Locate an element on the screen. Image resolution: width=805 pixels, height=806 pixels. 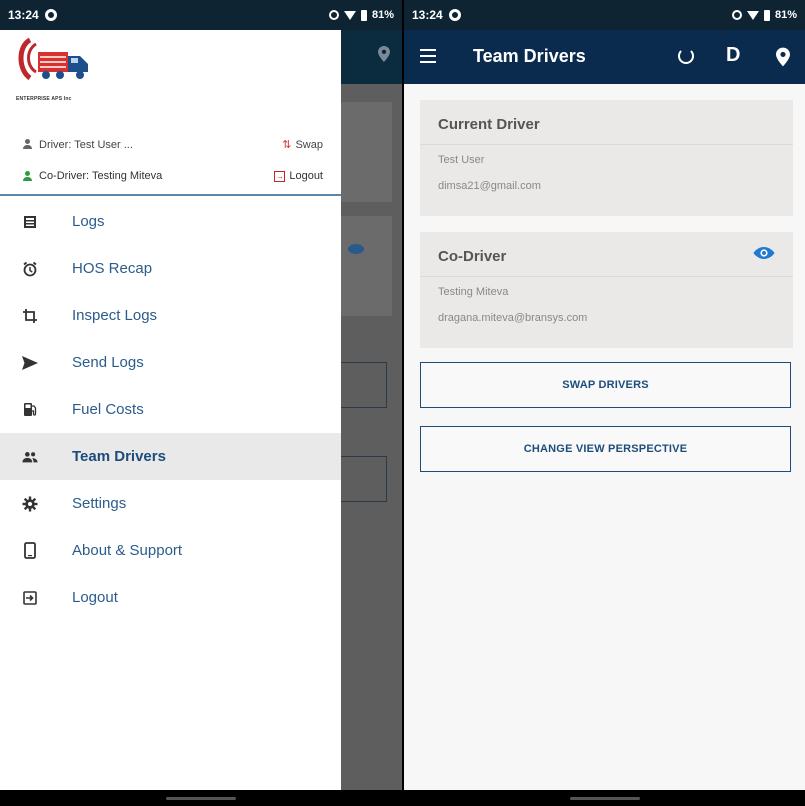
change-view-perspective-button: CHANGE VIEW PERSPECTIVE is located at coordinates (605, 449).